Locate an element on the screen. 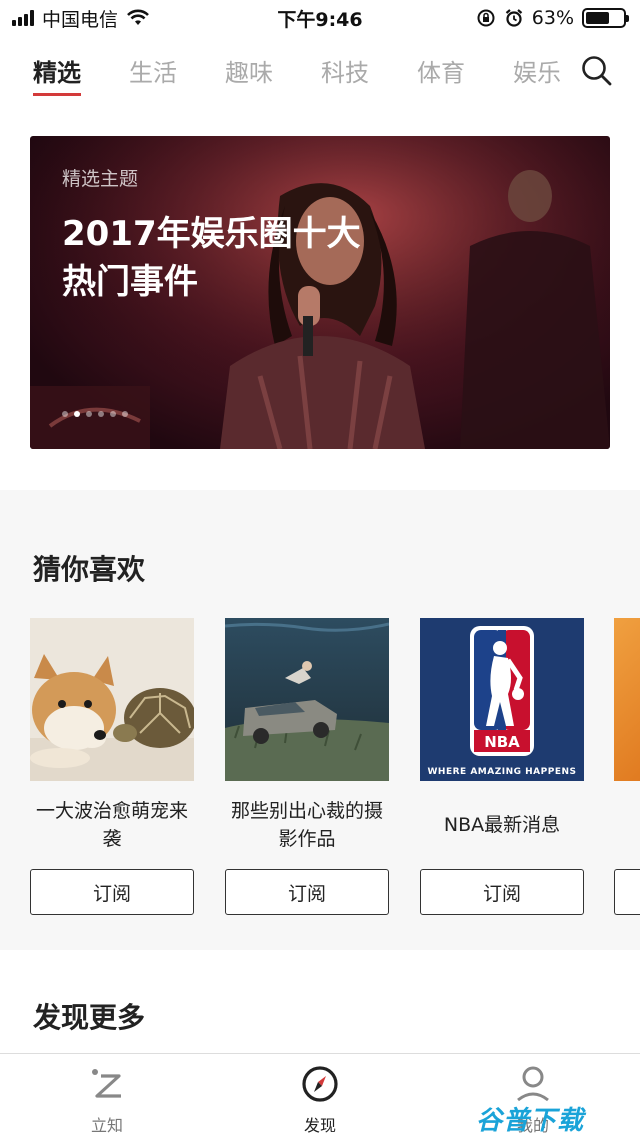  shiba-dog-and-tortoise-image is located at coordinates (112, 699).